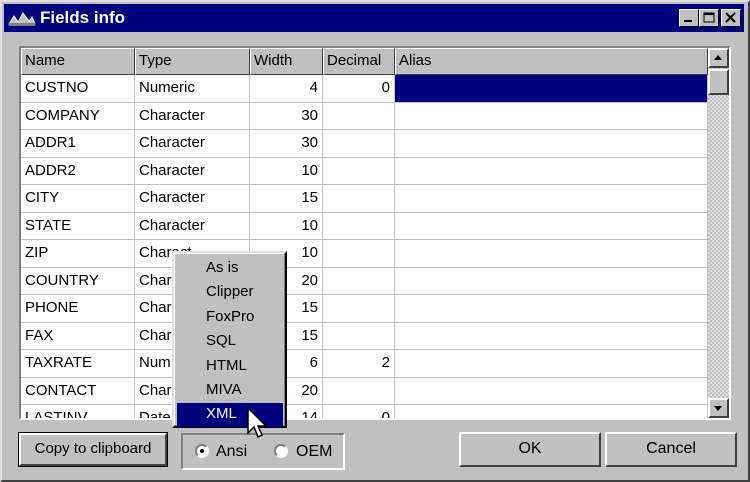 The width and height of the screenshot is (750, 482). Describe the element at coordinates (78, 391) in the screenshot. I see `cell-name: CONTACT` at that location.